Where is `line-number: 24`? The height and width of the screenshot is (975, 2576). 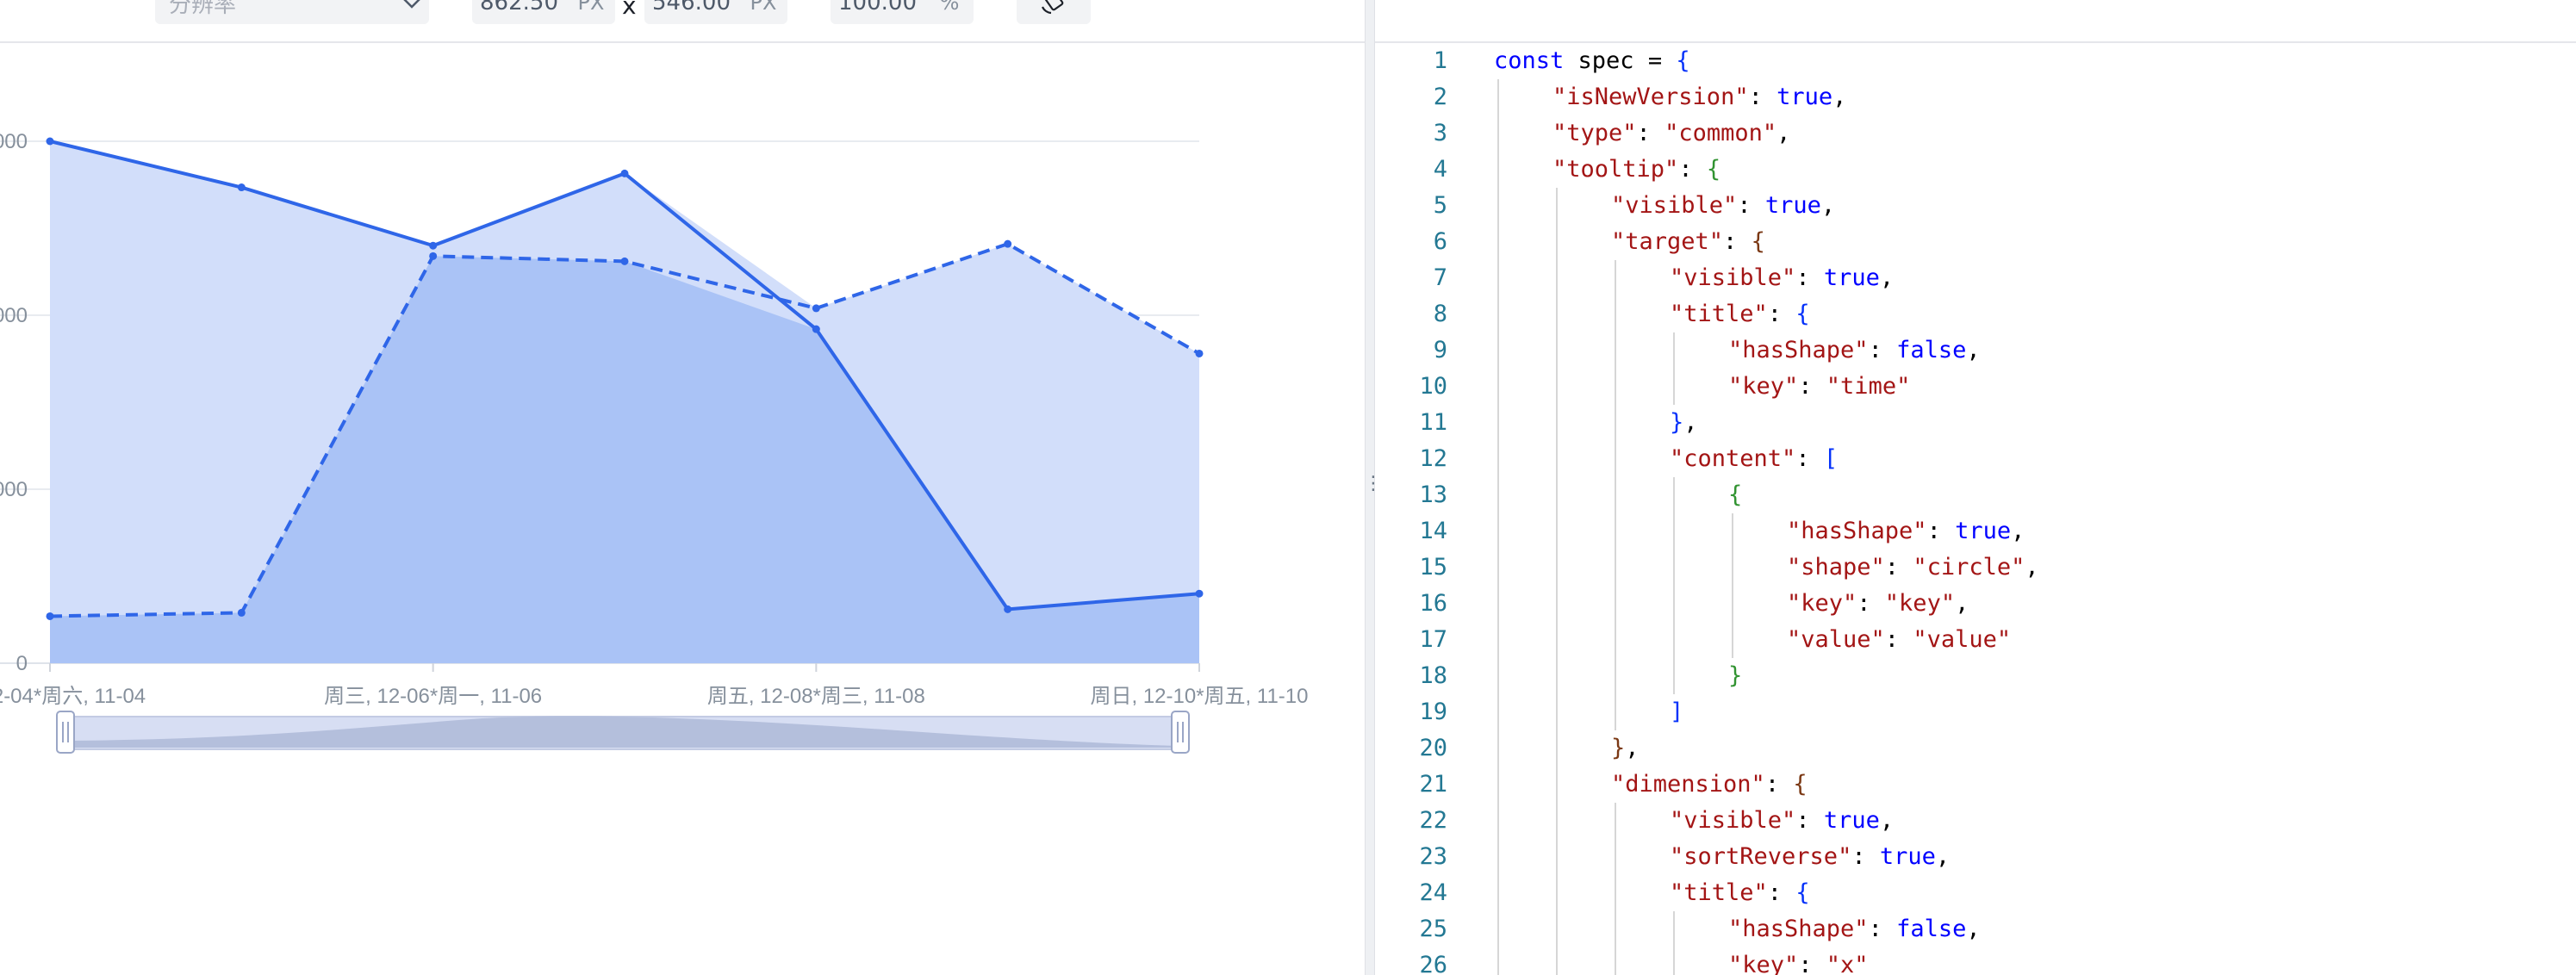 line-number: 24 is located at coordinates (1433, 892).